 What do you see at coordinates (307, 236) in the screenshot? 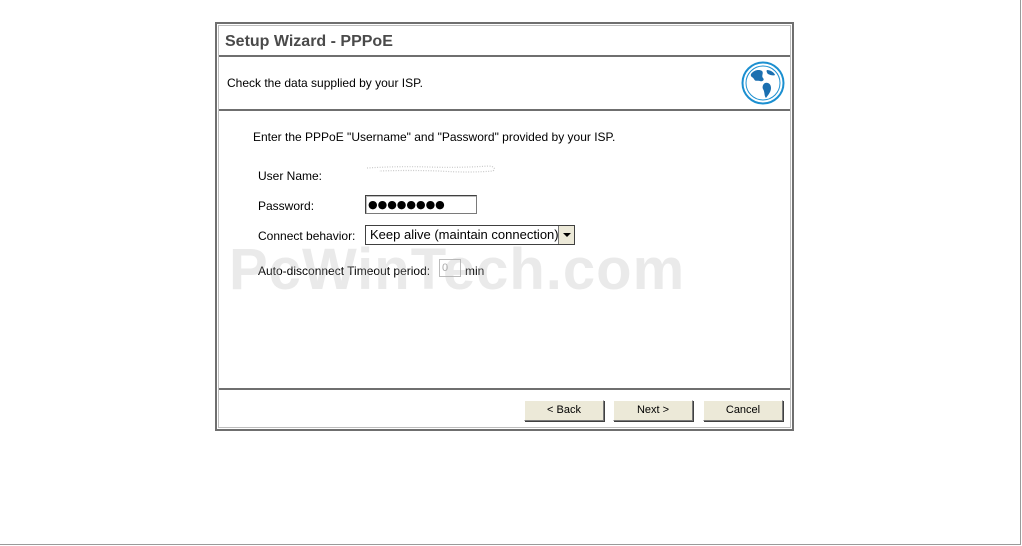
I see `connect-behavior-label: Connect behavior:` at bounding box center [307, 236].